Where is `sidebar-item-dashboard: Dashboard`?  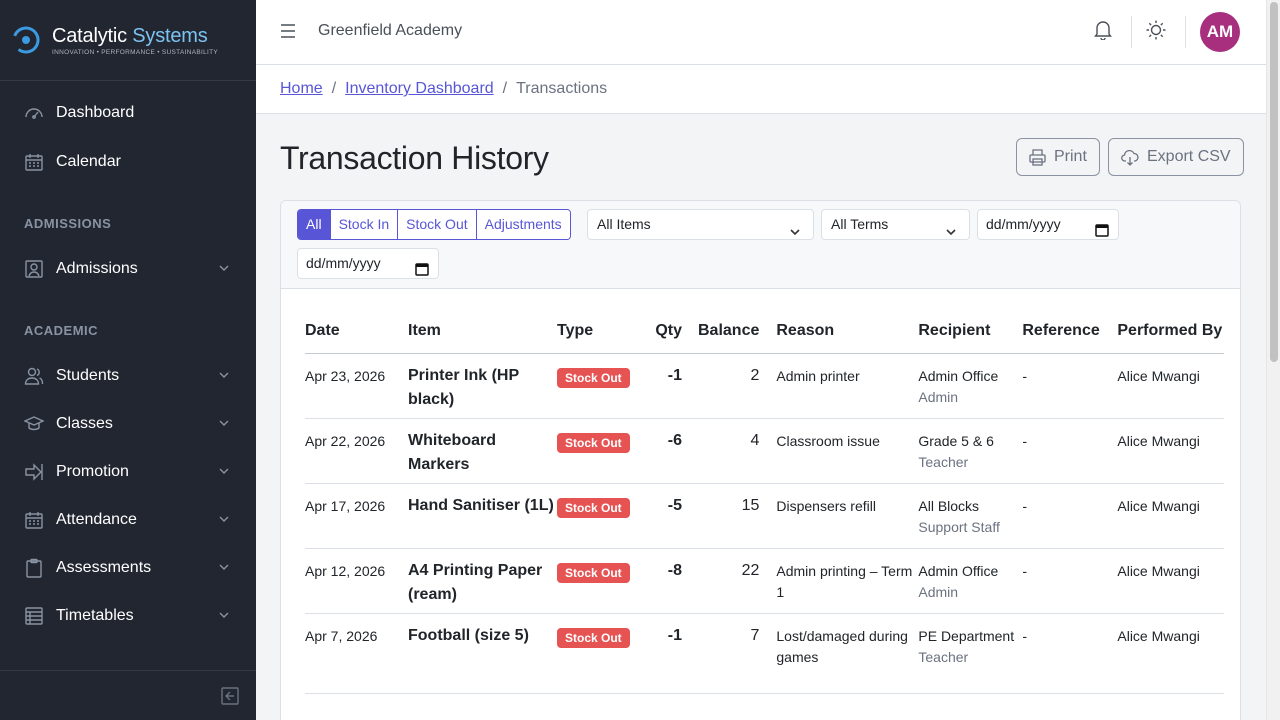
sidebar-item-dashboard: Dashboard is located at coordinates (128, 113).